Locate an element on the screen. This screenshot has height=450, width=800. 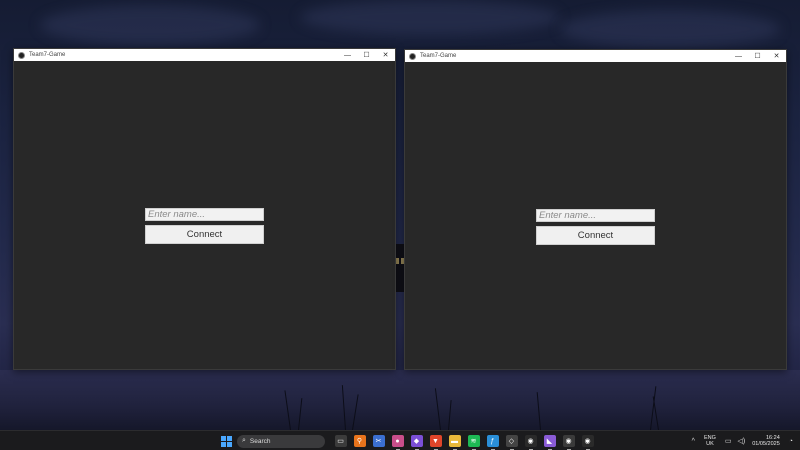
volume-icon: ◁) is located at coordinates (742, 441).